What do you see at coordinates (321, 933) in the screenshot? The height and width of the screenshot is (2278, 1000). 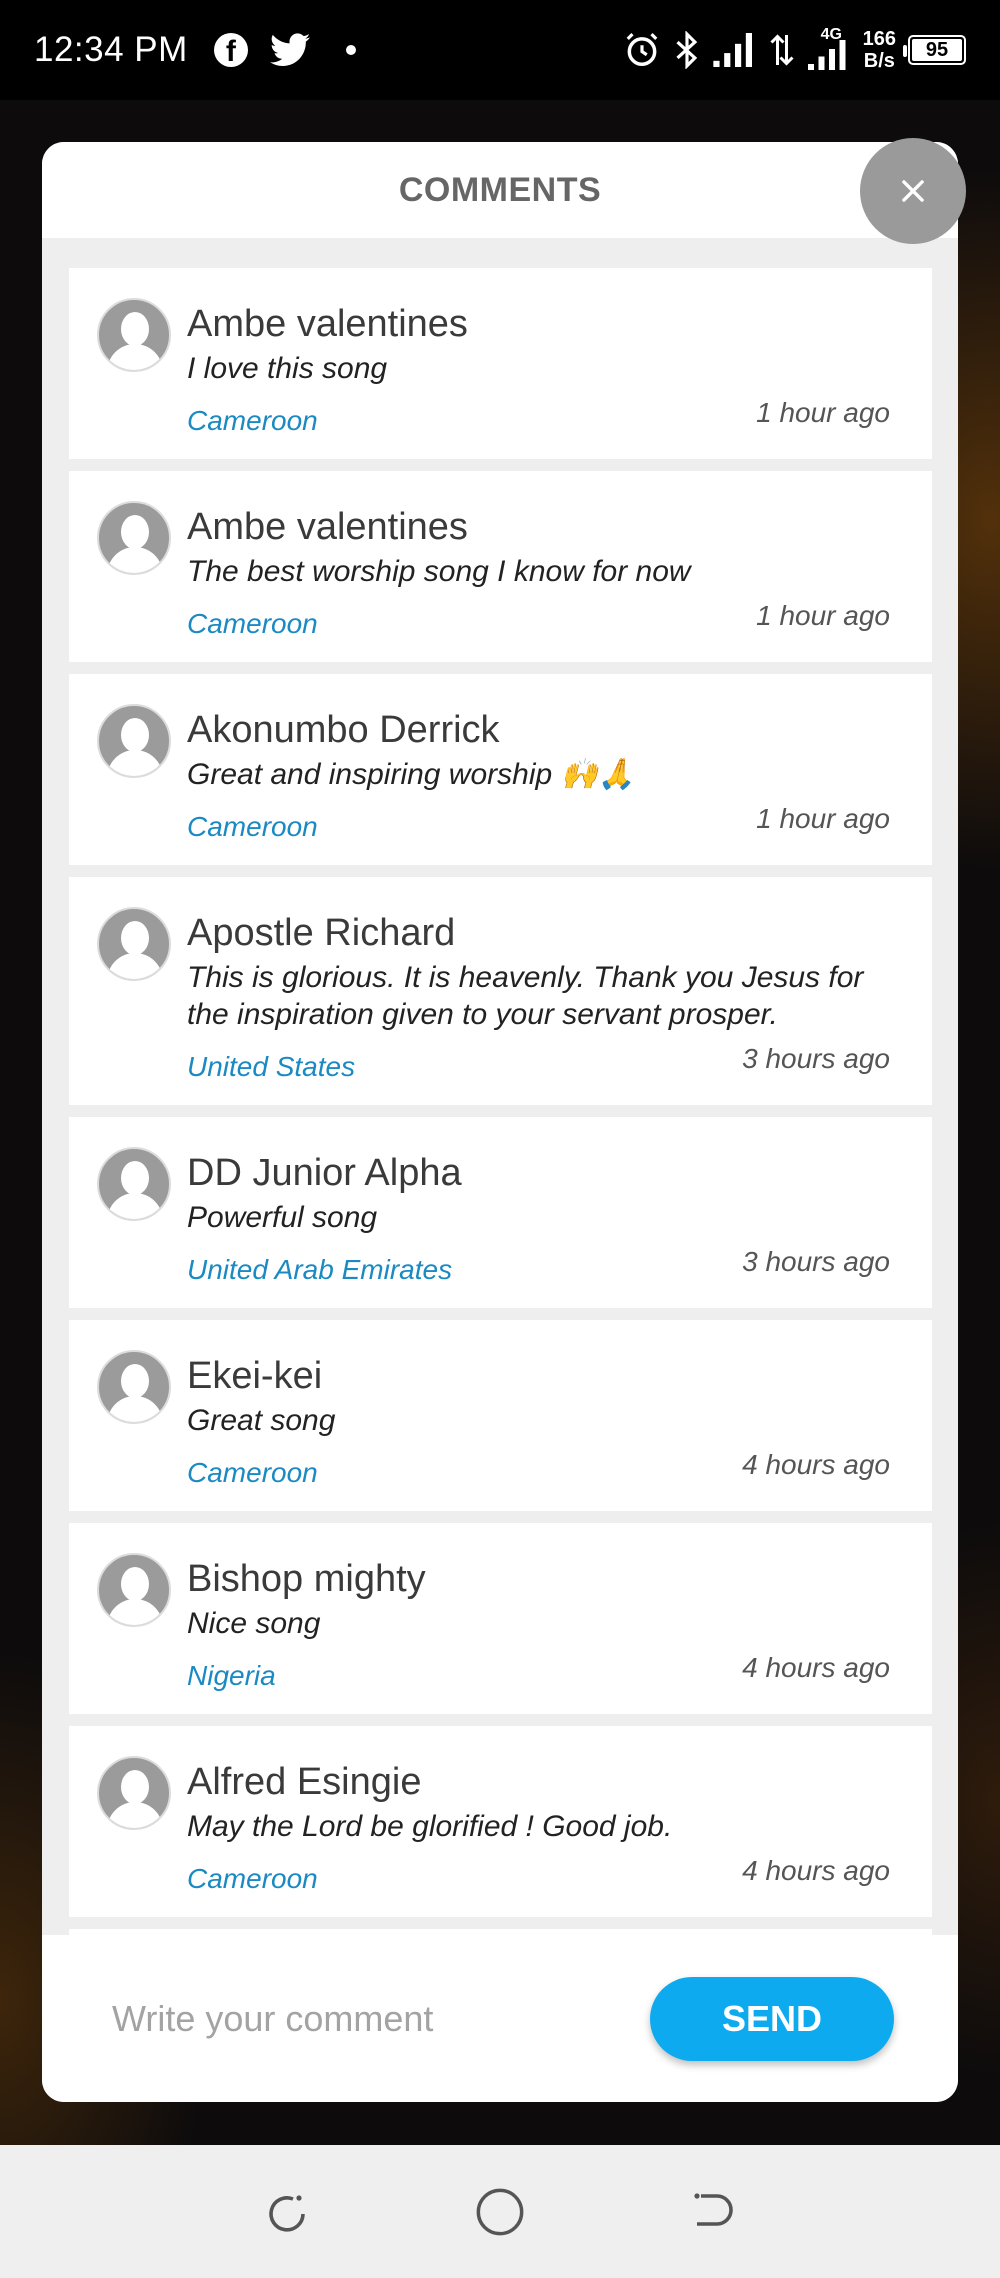 I see `comment-author: Apostle Richard` at bounding box center [321, 933].